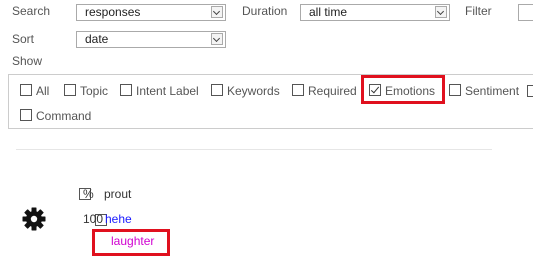  I want to click on show-option-keywords: Keywords, so click(245, 91).